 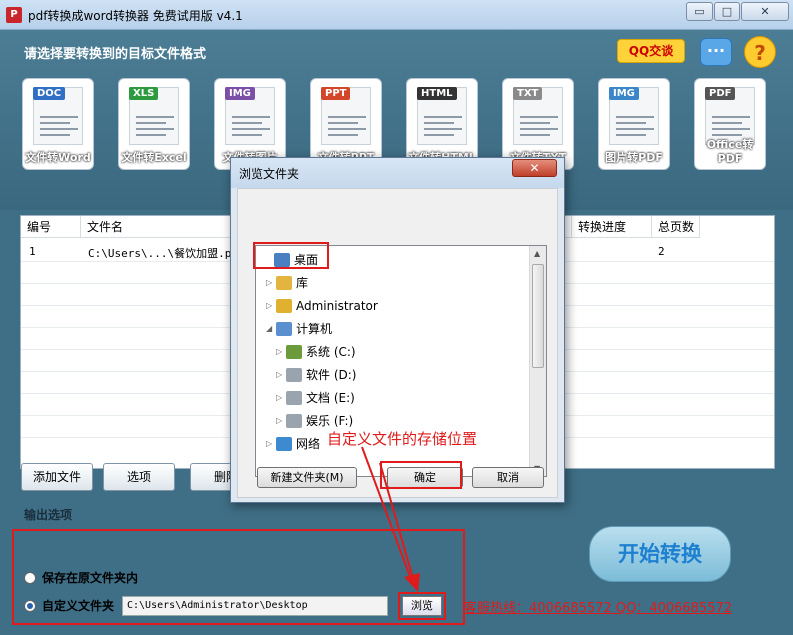 I want to click on tree-scrollbar: ▲ ▼, so click(x=537, y=361).